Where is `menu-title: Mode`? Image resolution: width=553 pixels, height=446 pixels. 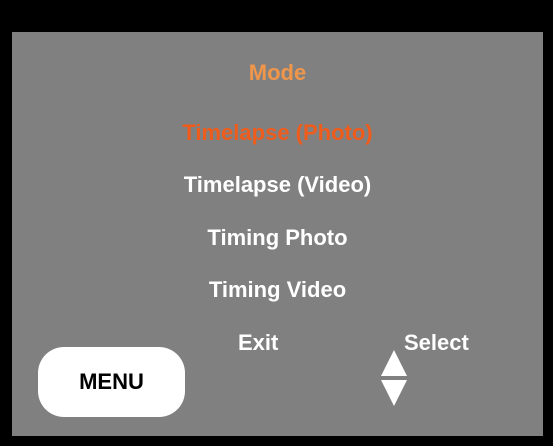
menu-title: Mode is located at coordinates (277, 72).